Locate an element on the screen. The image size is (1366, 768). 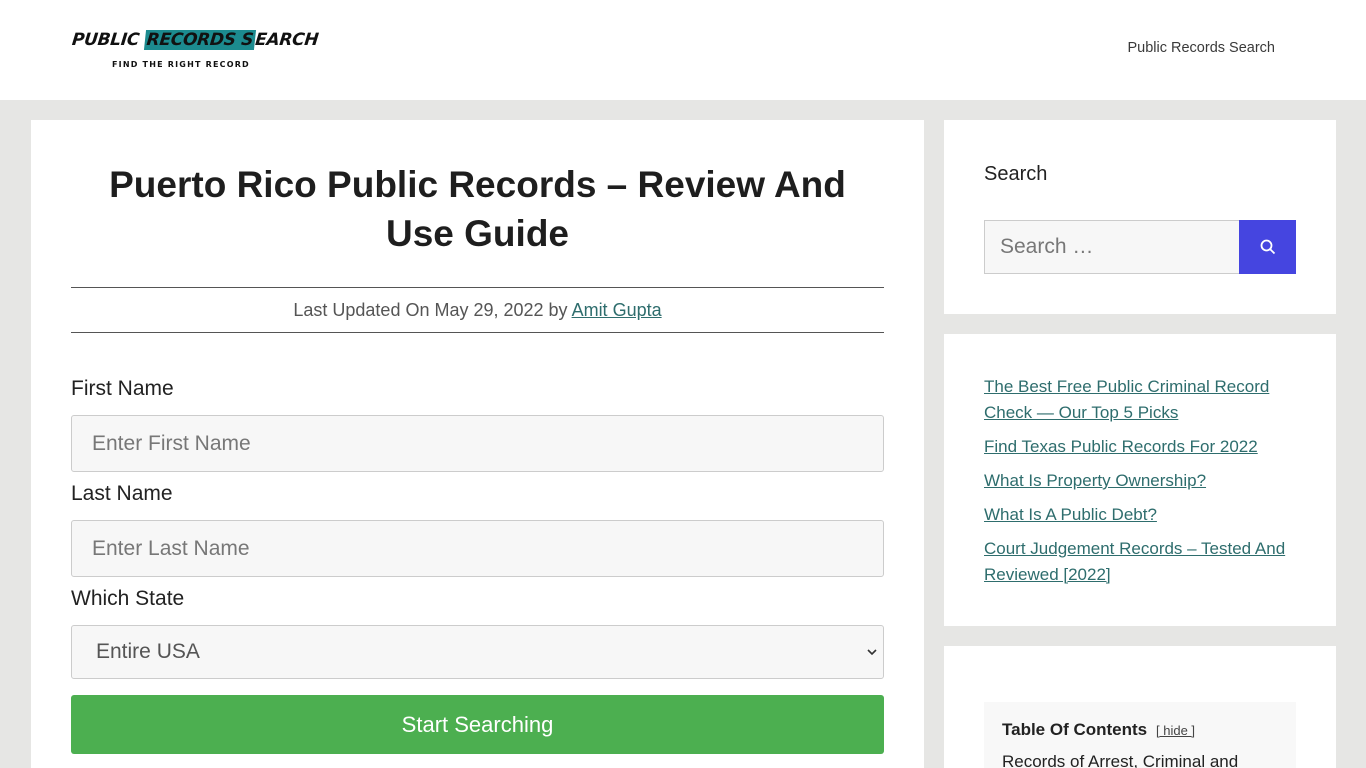
toc-item: Records of Arrest, Criminal and is located at coordinates (1120, 760).